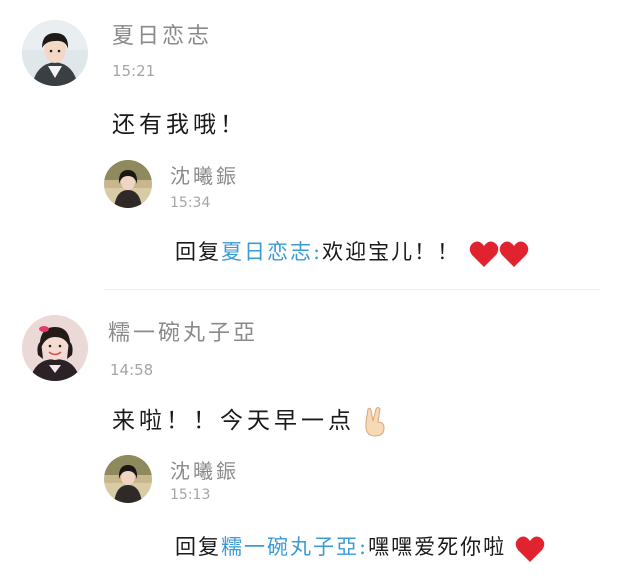 Image resolution: width=640 pixels, height=585 pixels. What do you see at coordinates (179, 125) in the screenshot?
I see `comment-text: 还有我哦！` at bounding box center [179, 125].